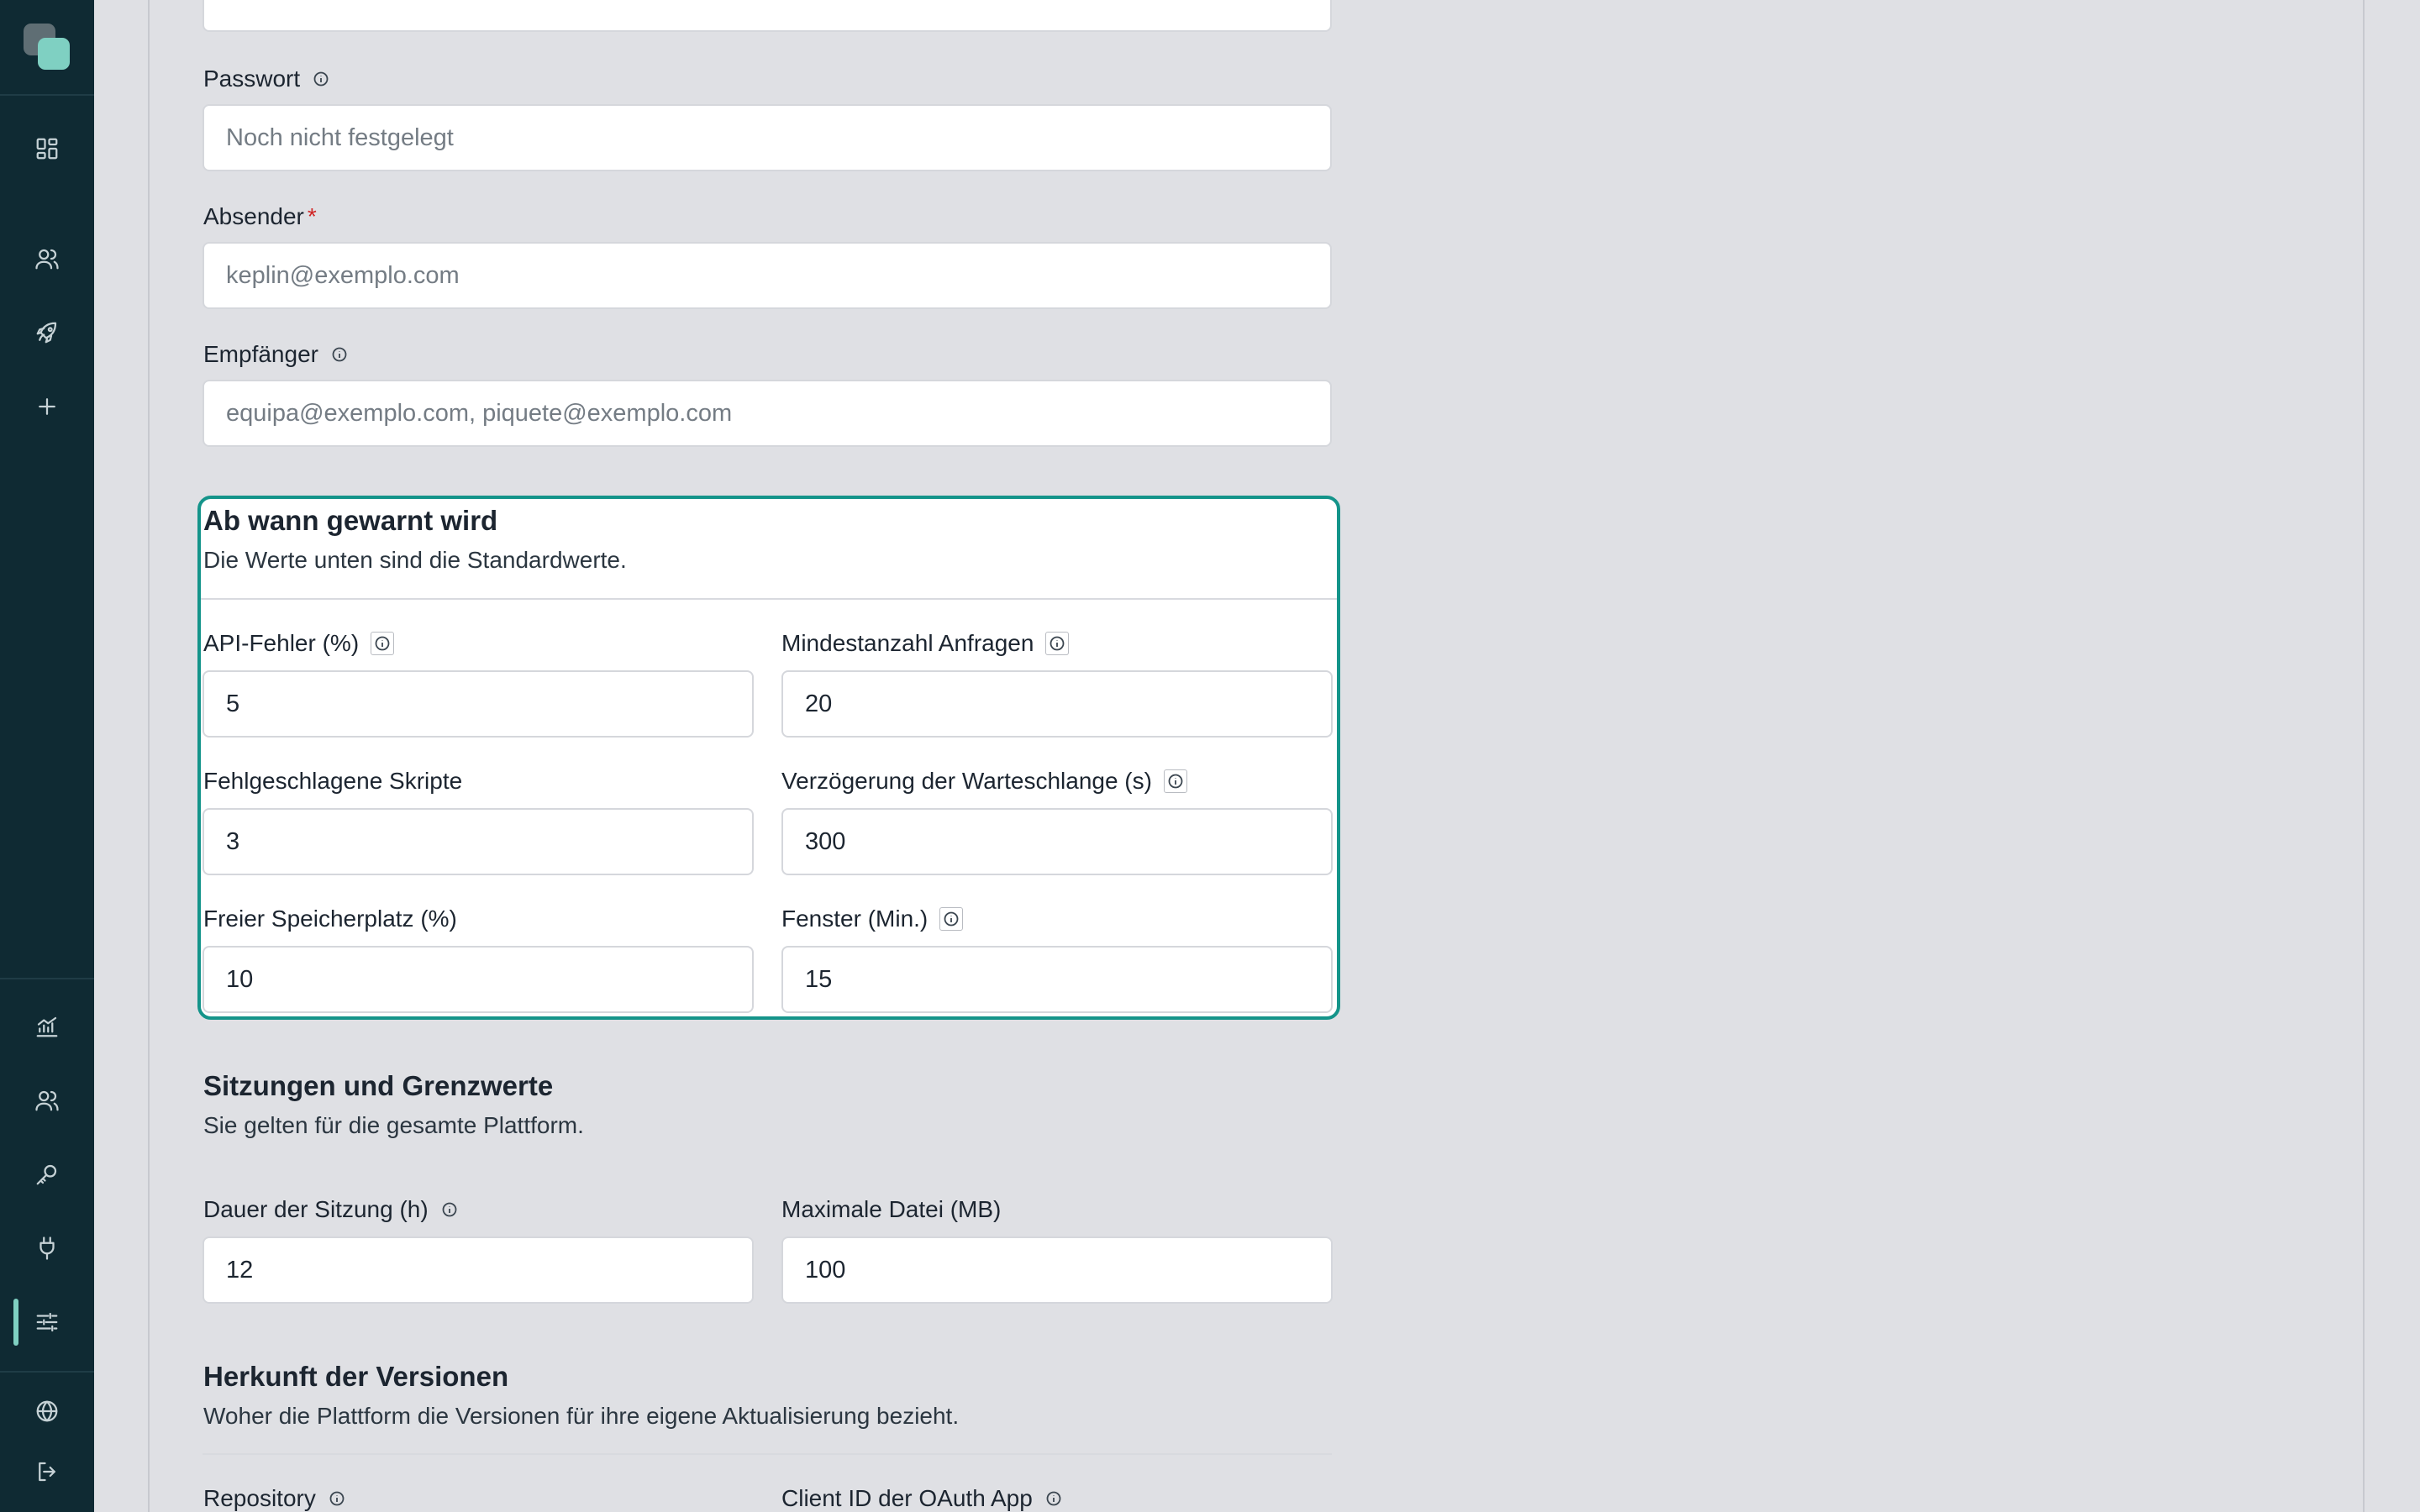 This screenshot has height=1512, width=2420. What do you see at coordinates (479, 704) in the screenshot?
I see `api-errors-input: 5` at bounding box center [479, 704].